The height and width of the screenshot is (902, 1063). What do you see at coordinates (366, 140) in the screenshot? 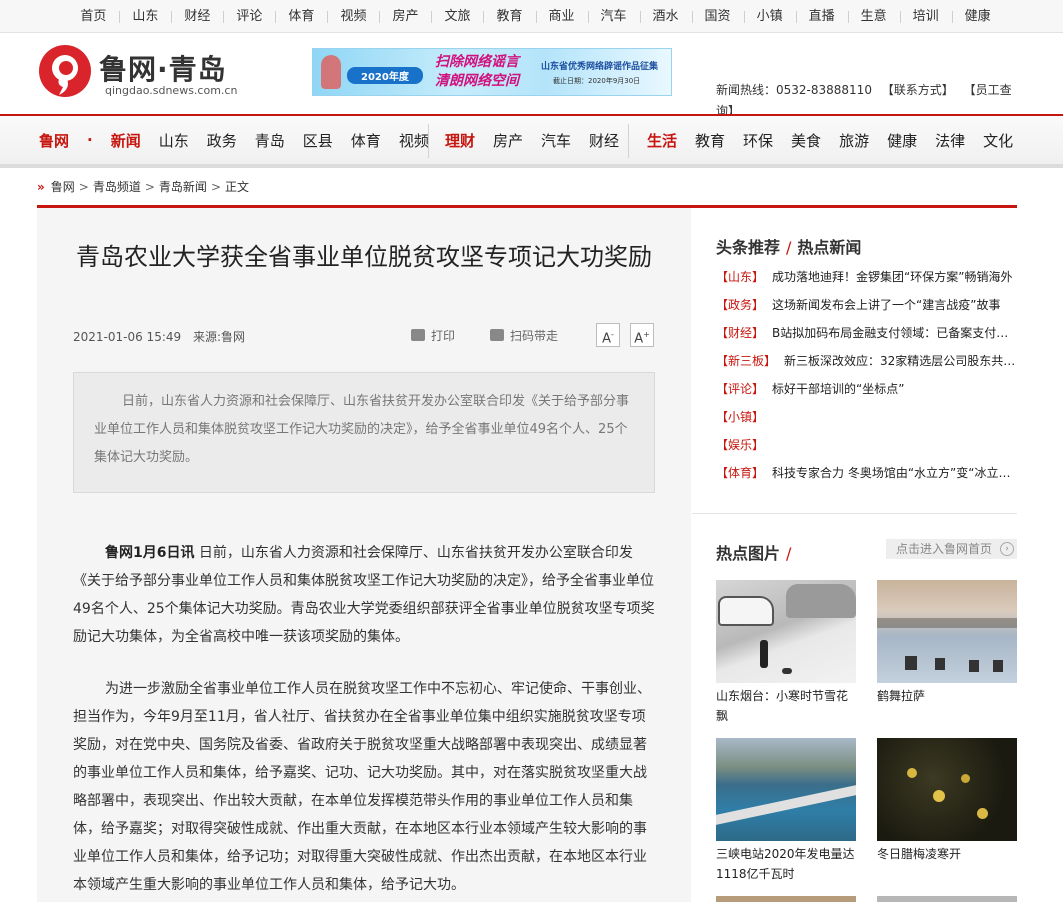
I see `main-nav-item: 体育` at bounding box center [366, 140].